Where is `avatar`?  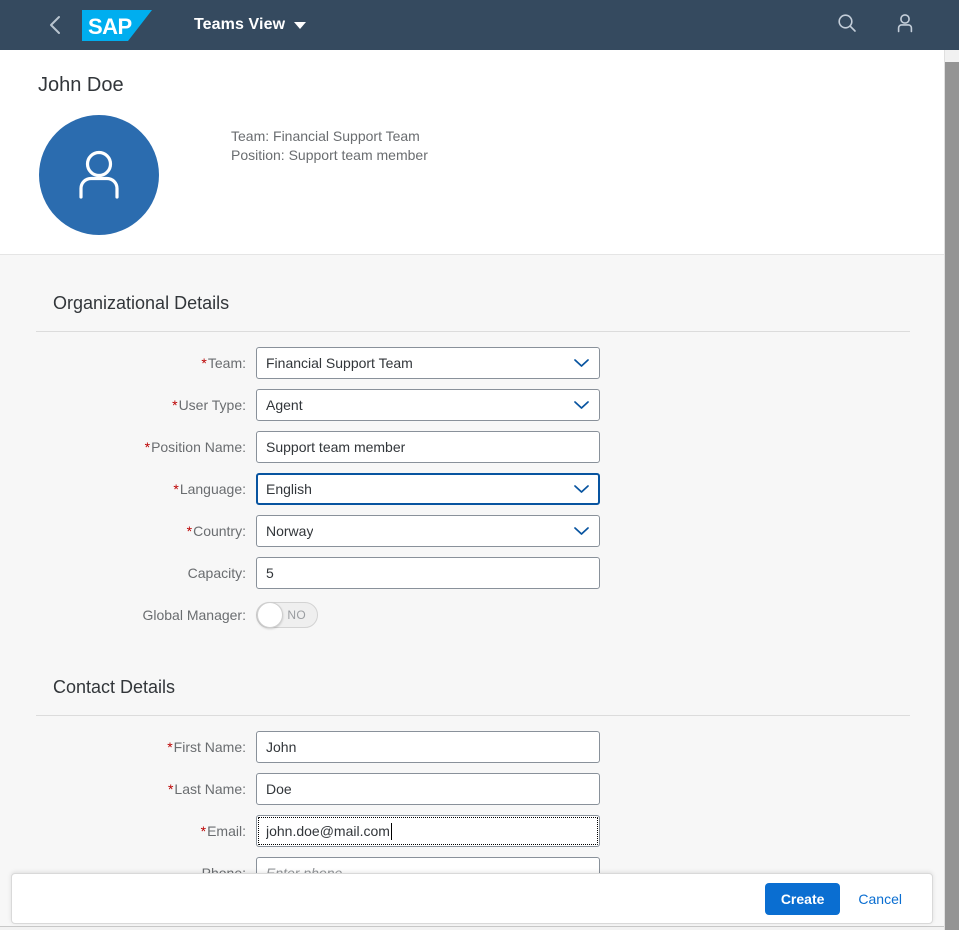
avatar is located at coordinates (99, 175).